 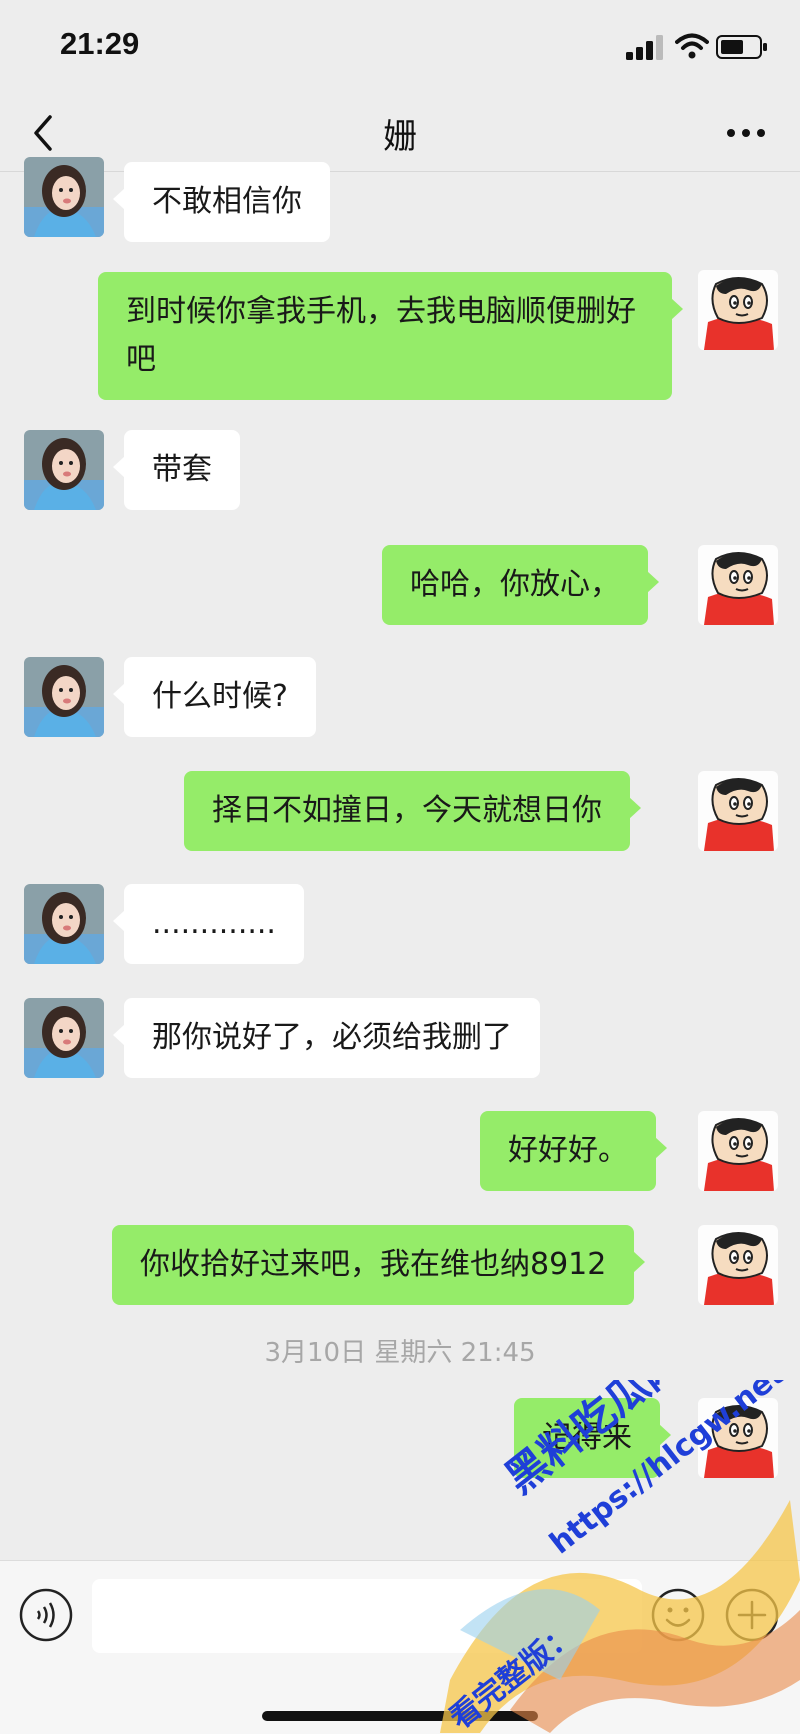 I want to click on status-time: 21:29, so click(x=100, y=43).